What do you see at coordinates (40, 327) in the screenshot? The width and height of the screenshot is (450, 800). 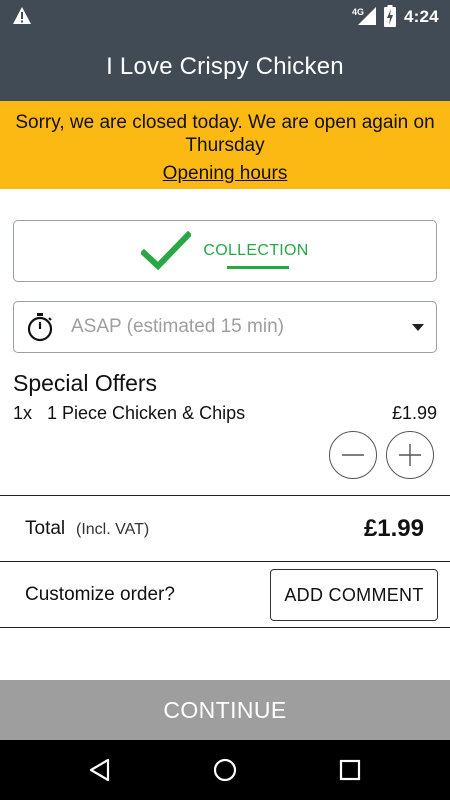 I see `stopwatch-icon` at bounding box center [40, 327].